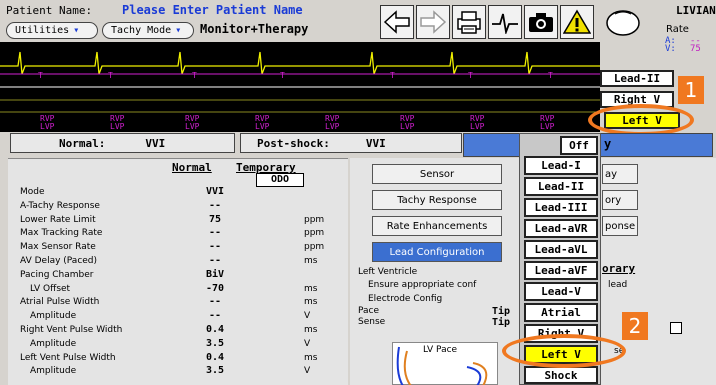  I want to click on ecg-trace-top, so click(300, 63).